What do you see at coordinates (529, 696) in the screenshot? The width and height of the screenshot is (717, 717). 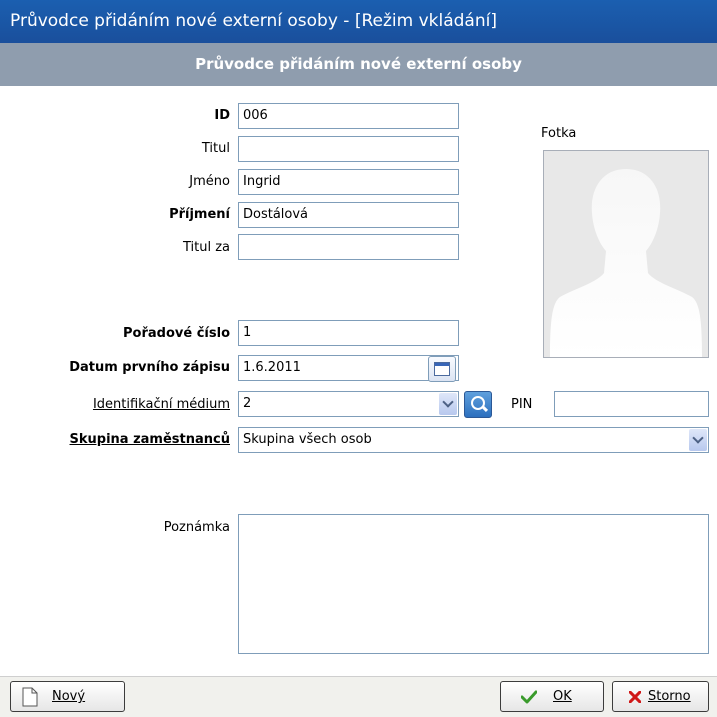 I see `checkmark-icon` at bounding box center [529, 696].